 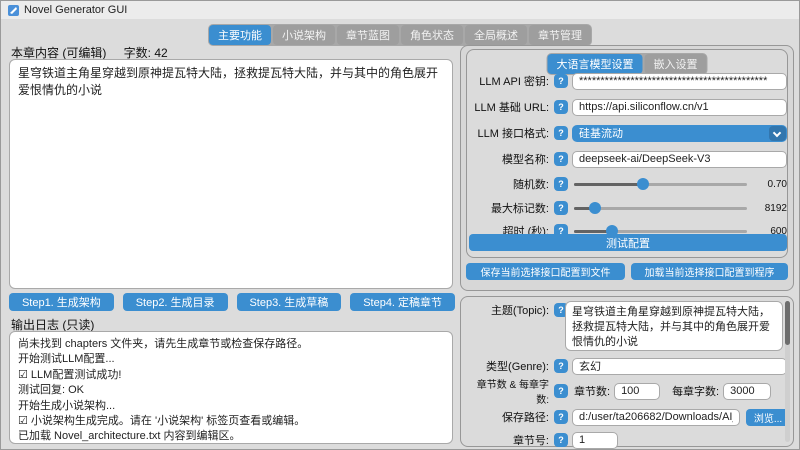 I want to click on tab-novel-architecture: 小说架构, so click(x=304, y=35).